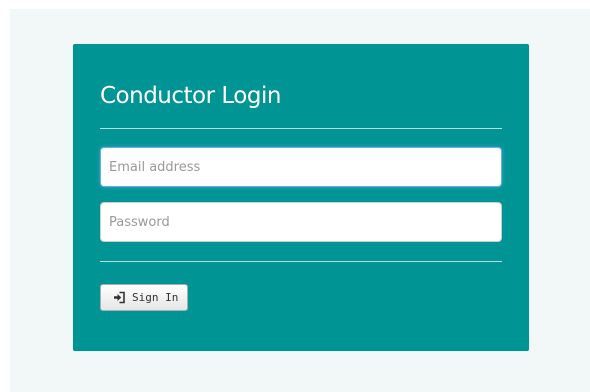 The height and width of the screenshot is (392, 590). What do you see at coordinates (301, 167) in the screenshot?
I see `email-field` at bounding box center [301, 167].